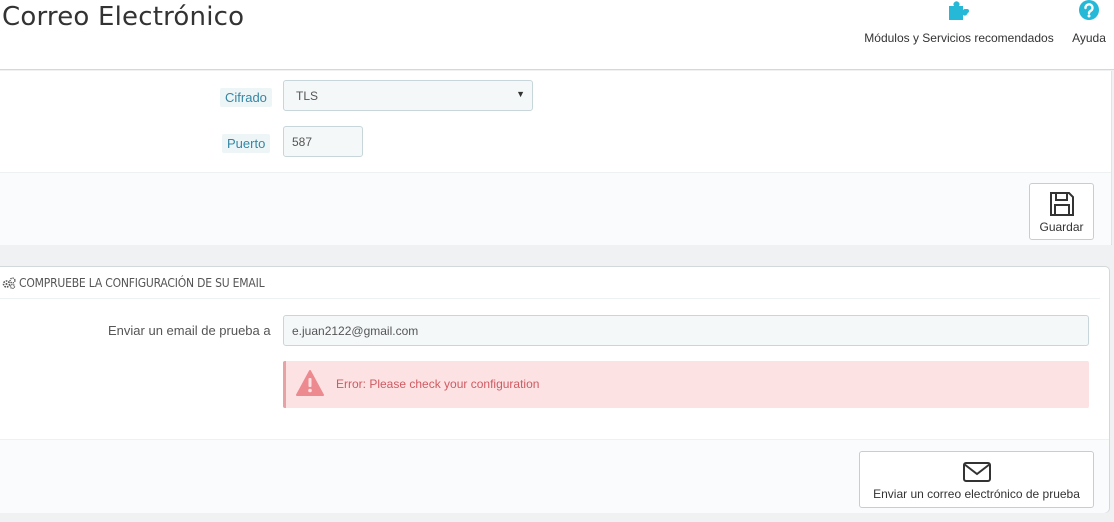 This screenshot has width=1114, height=522. What do you see at coordinates (554, 476) in the screenshot?
I see `test-panel-footer: Enviar un correo electrónico de prueba` at bounding box center [554, 476].